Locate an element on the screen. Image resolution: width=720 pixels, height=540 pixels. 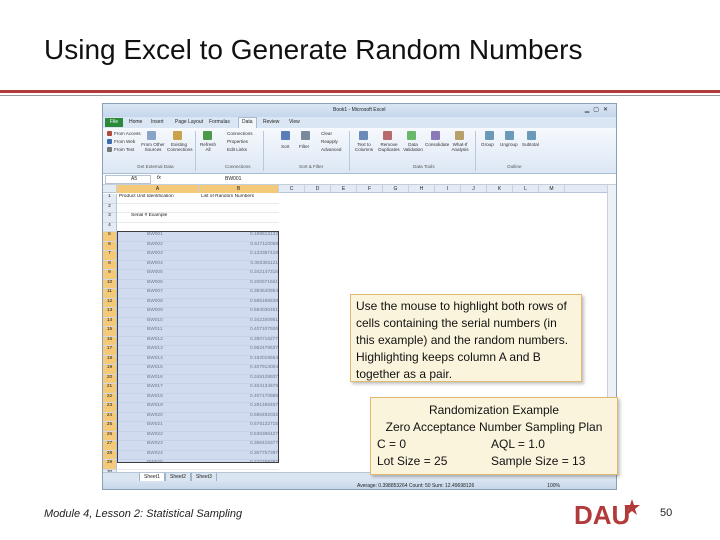
column-header-j: J is located at coordinates (474, 189).